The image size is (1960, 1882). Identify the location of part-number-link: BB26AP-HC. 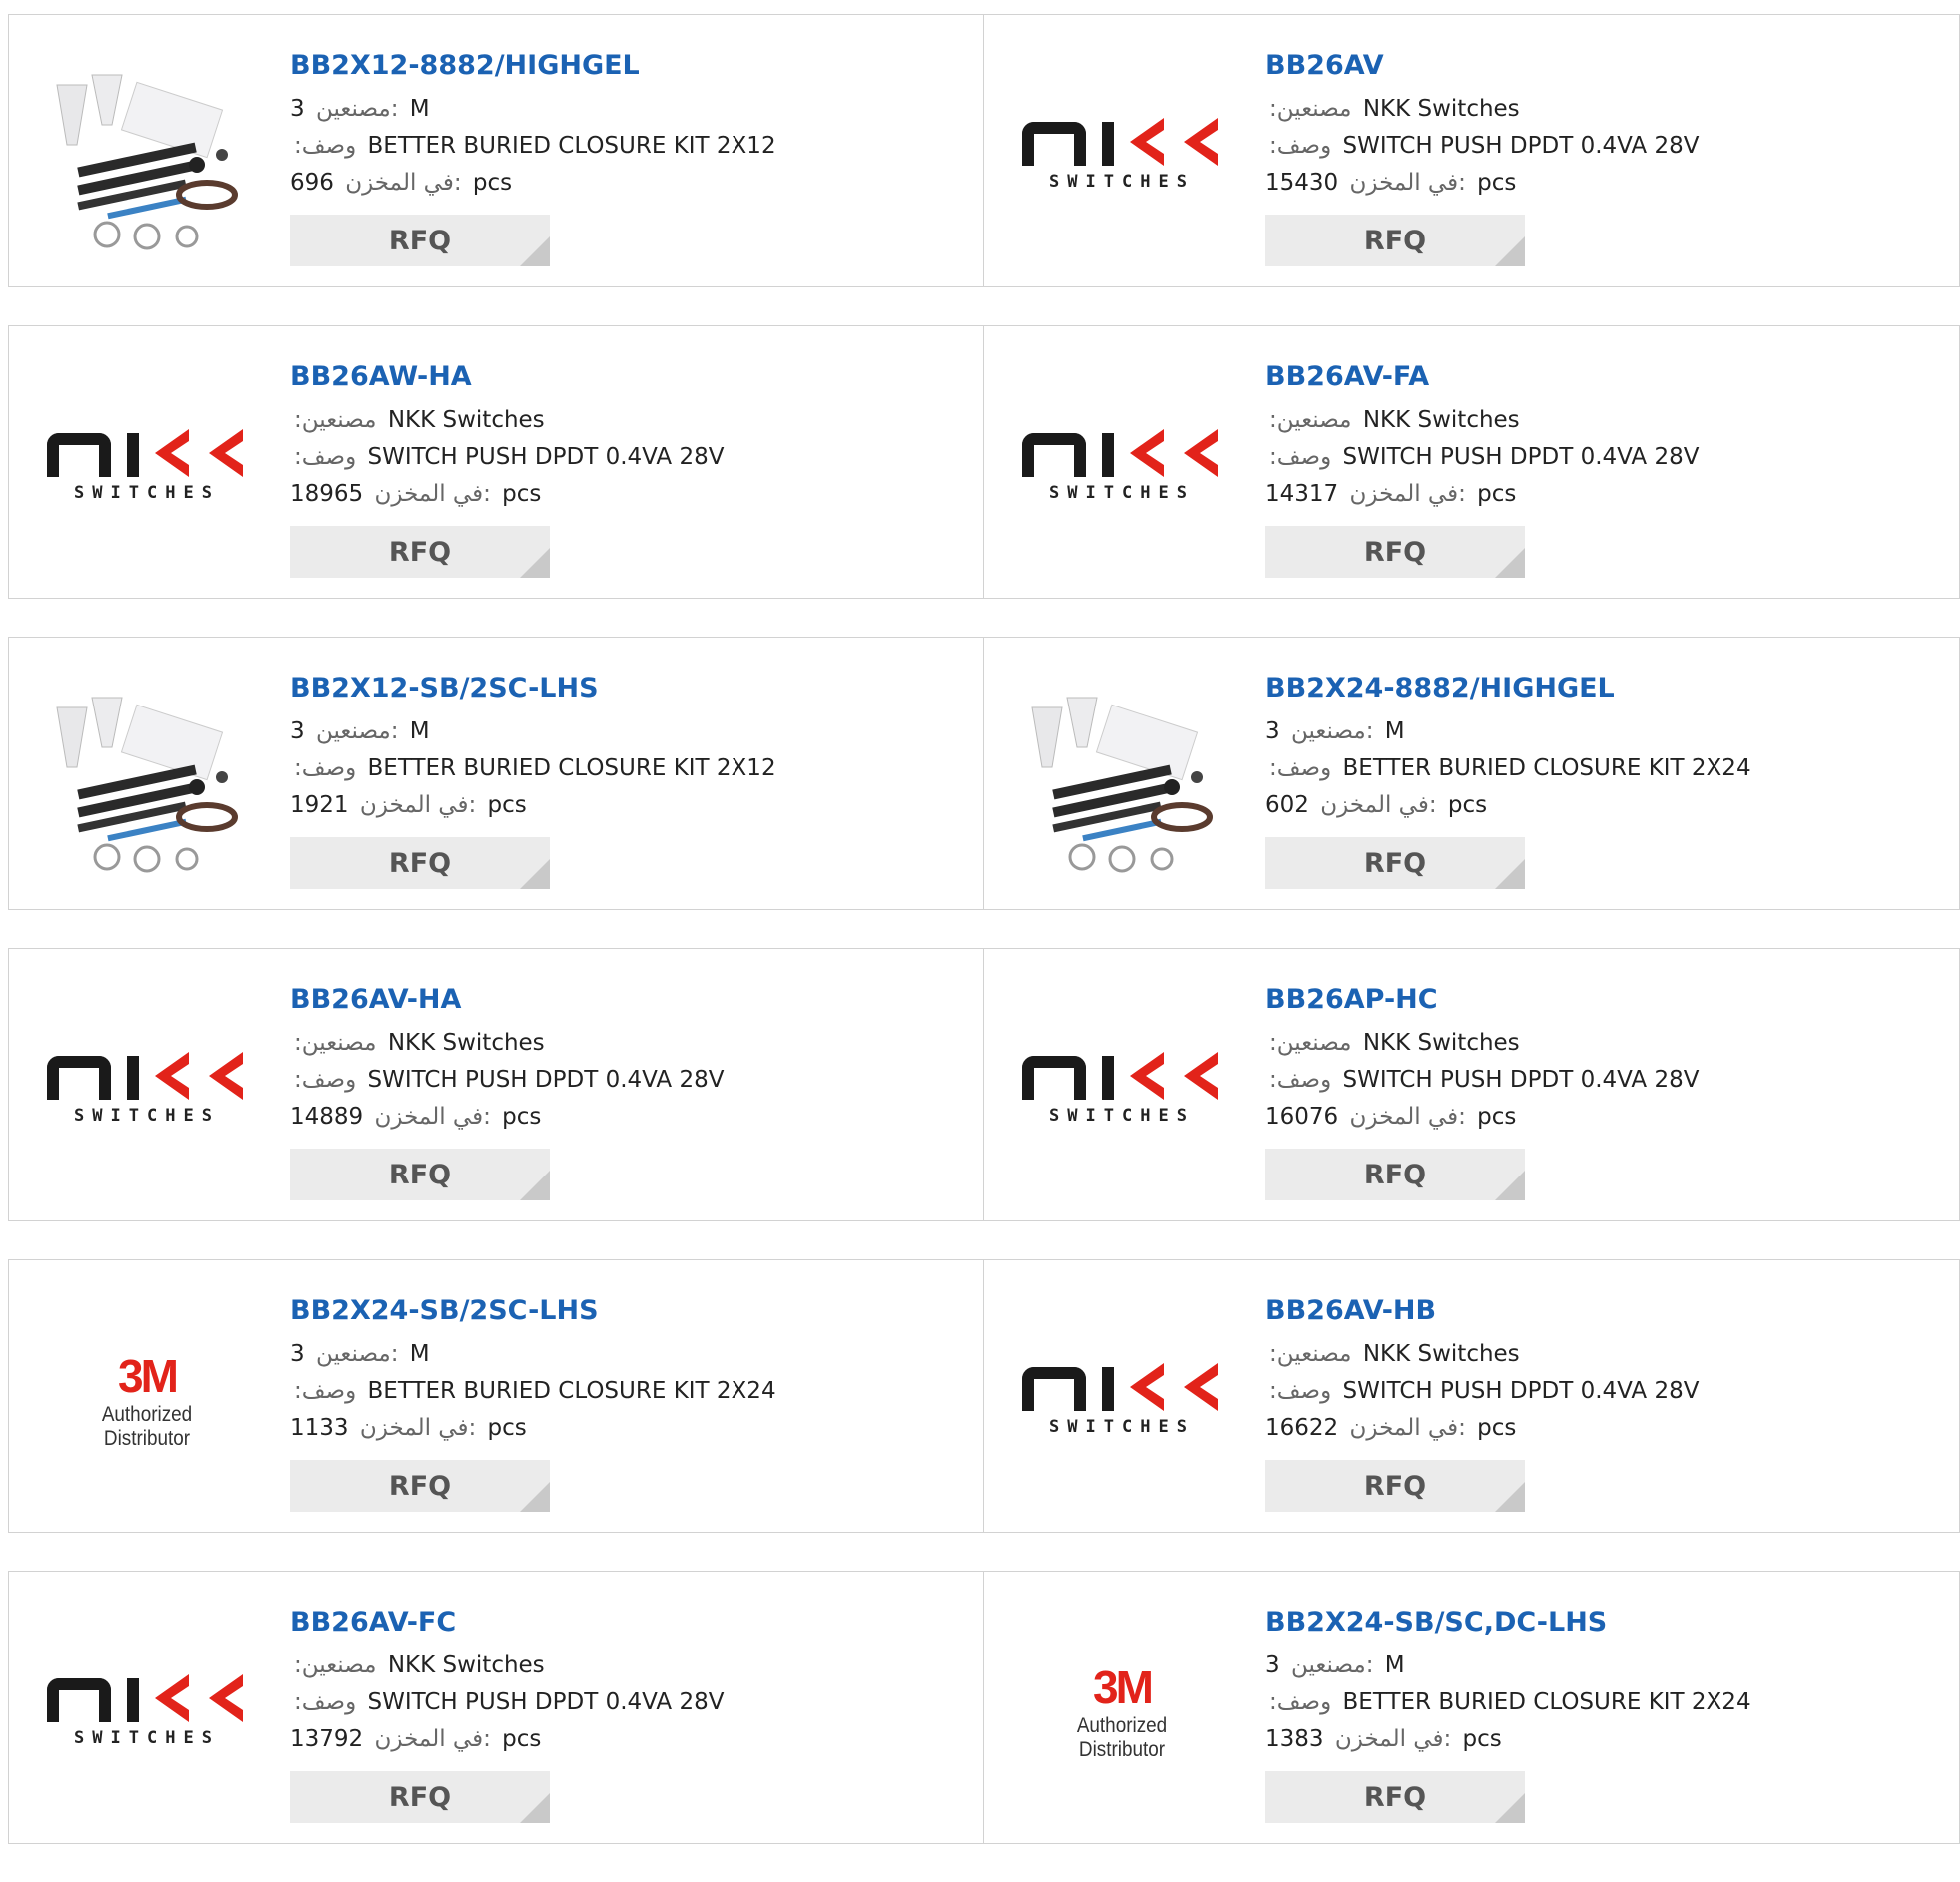
(1594, 1003).